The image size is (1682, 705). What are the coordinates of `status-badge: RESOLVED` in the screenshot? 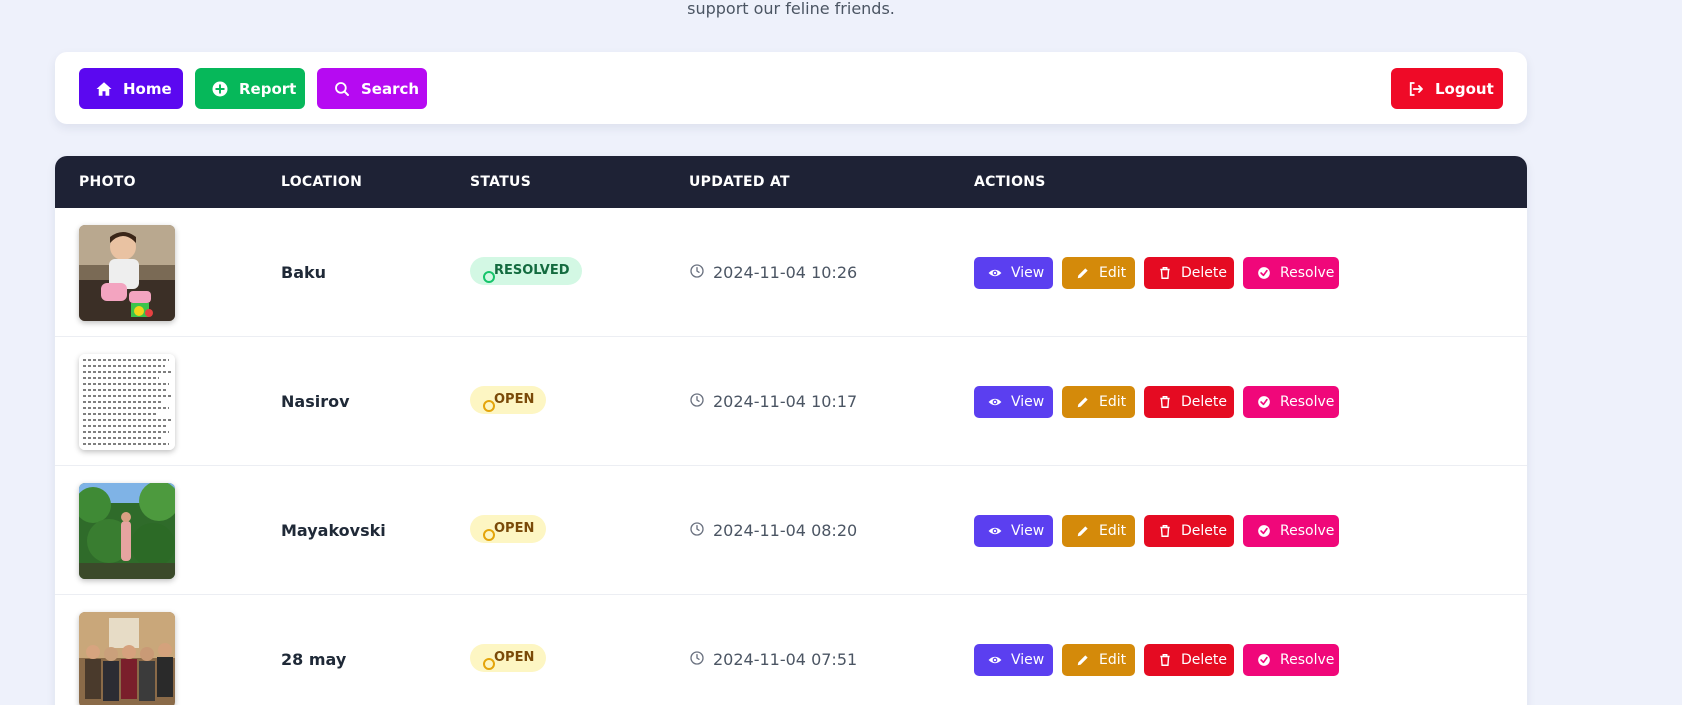 It's located at (526, 270).